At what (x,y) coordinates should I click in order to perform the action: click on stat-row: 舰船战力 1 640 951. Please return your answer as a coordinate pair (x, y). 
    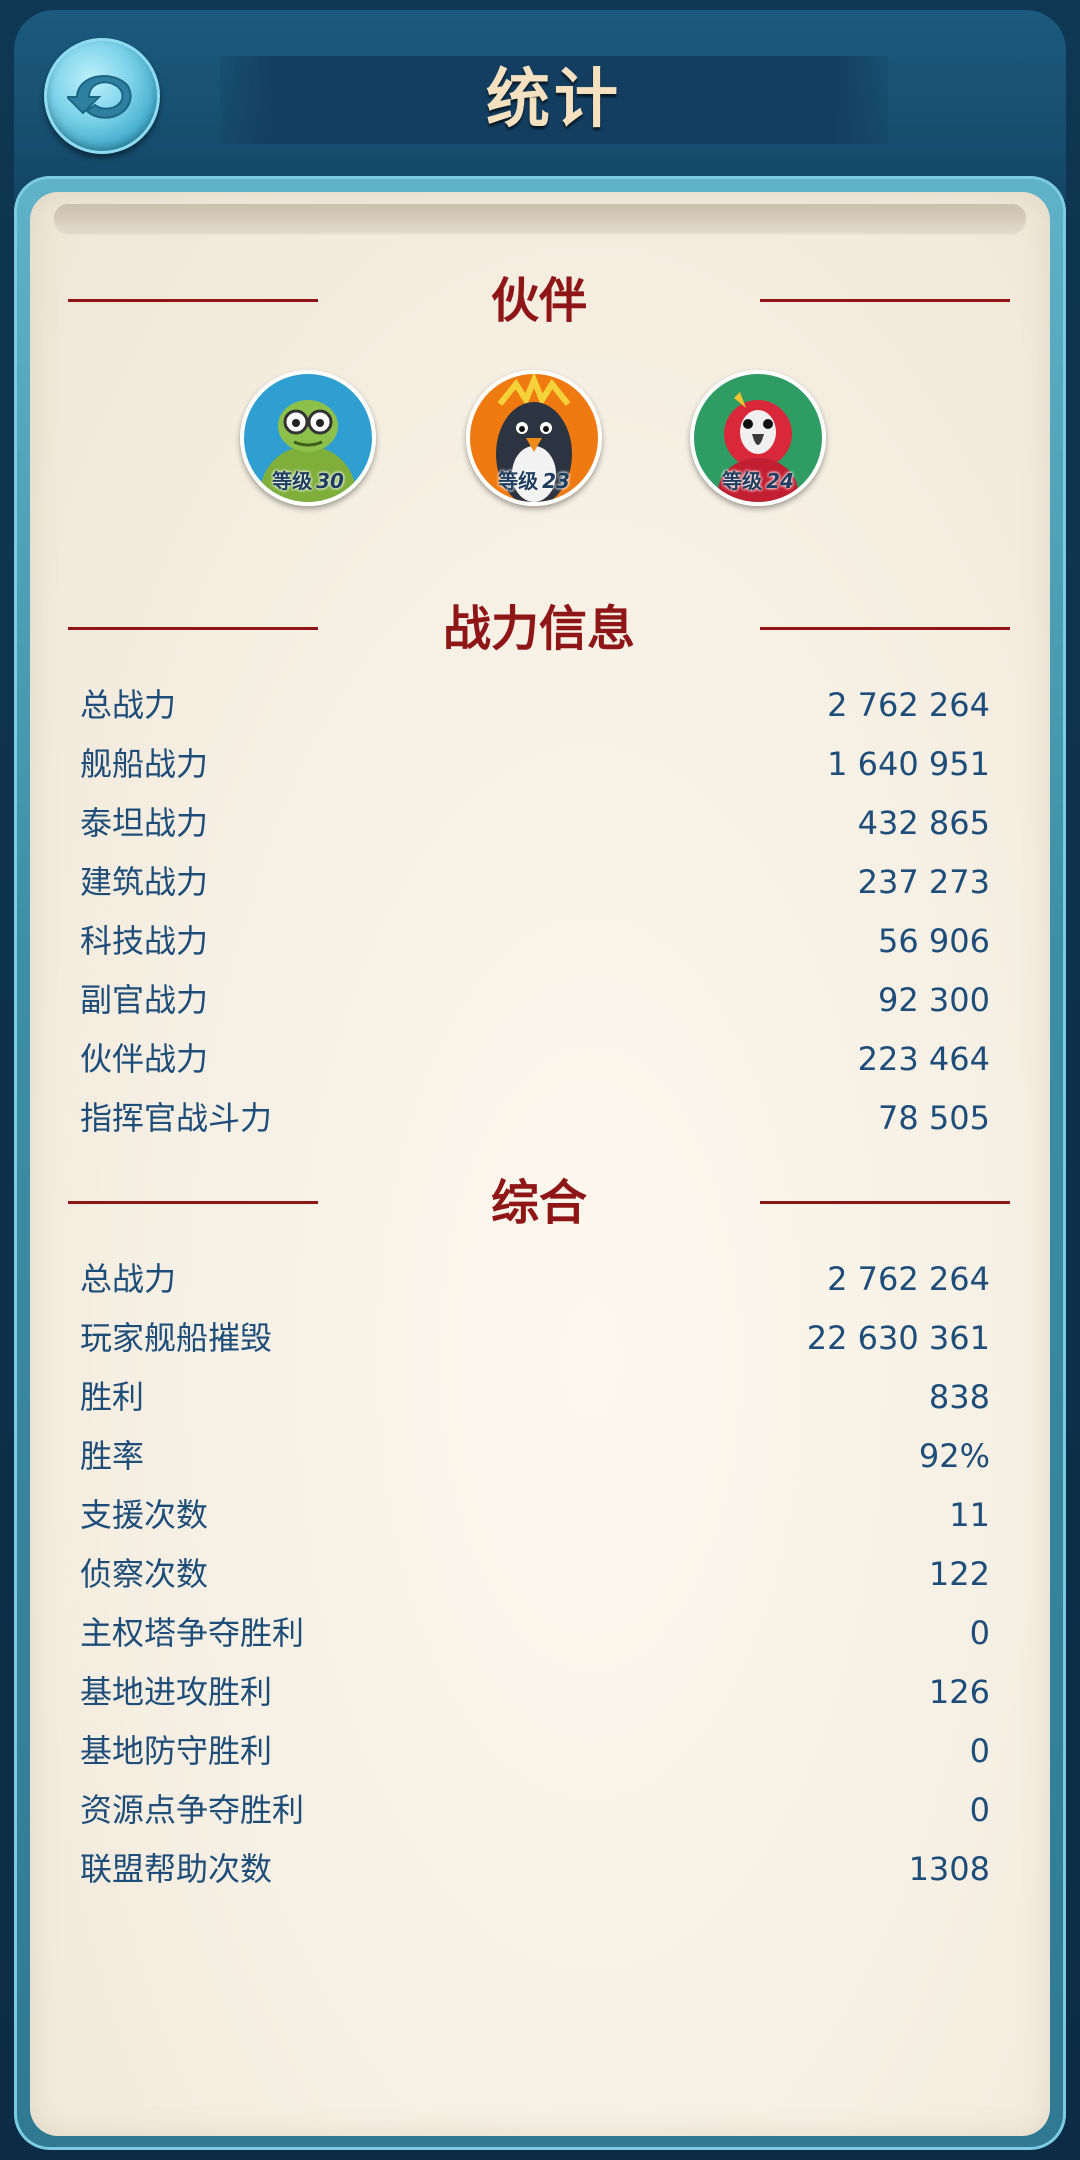
    Looking at the image, I should click on (535, 764).